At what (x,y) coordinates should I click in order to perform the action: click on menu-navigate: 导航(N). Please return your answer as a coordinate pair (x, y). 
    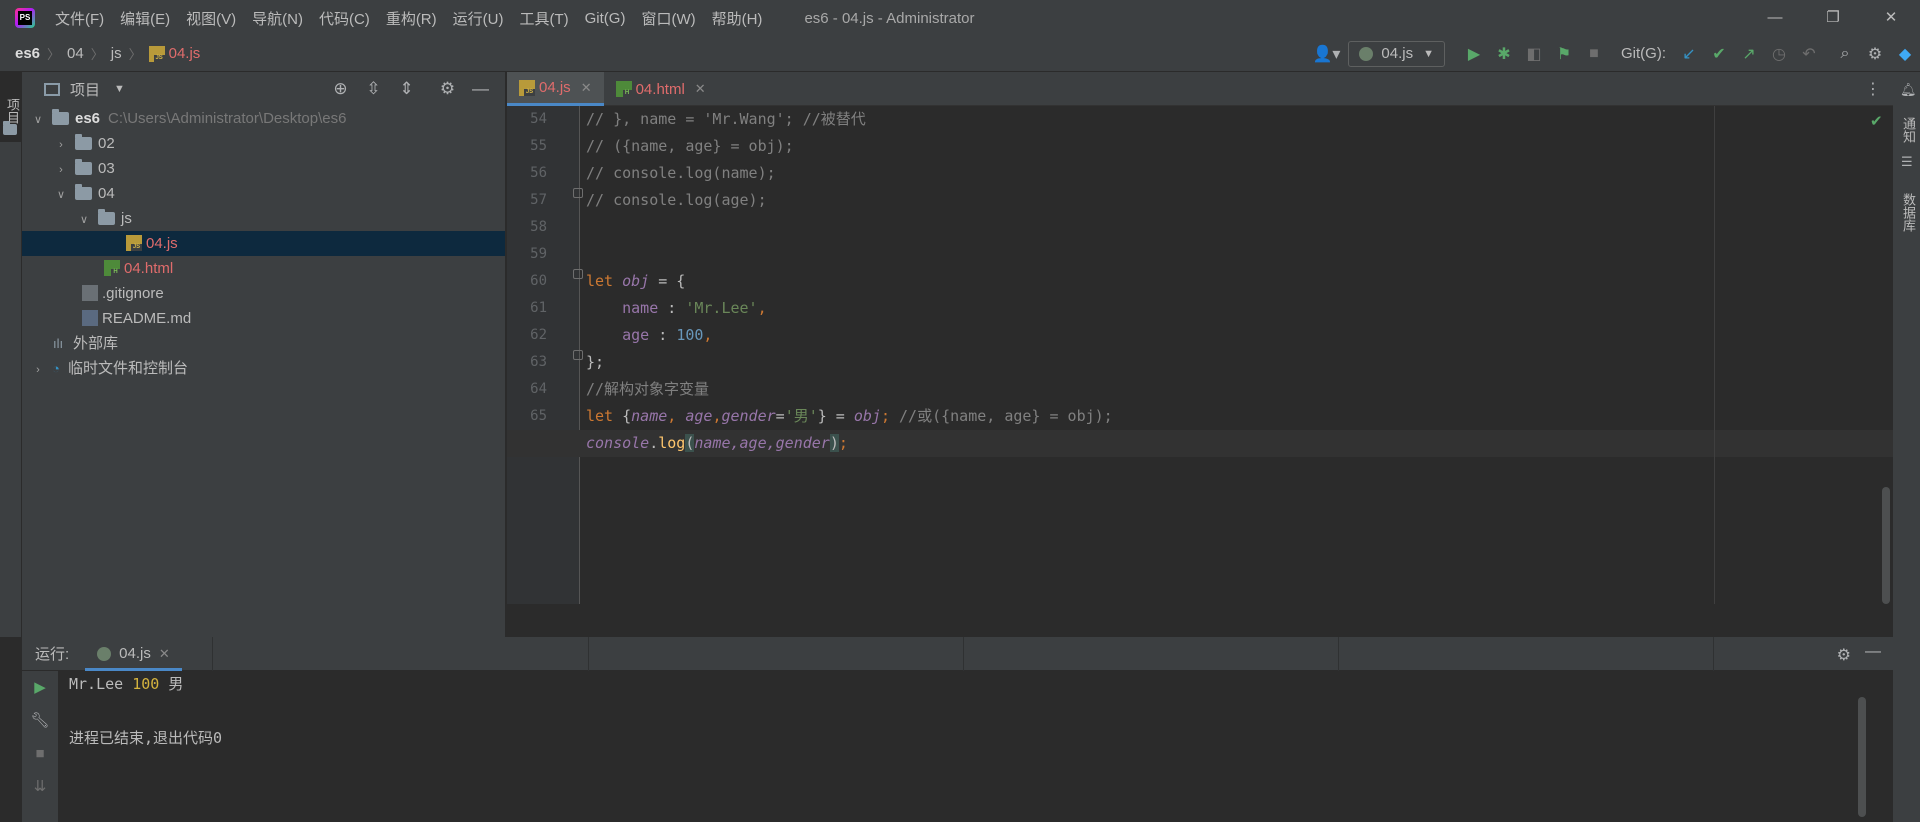
    Looking at the image, I should click on (277, 18).